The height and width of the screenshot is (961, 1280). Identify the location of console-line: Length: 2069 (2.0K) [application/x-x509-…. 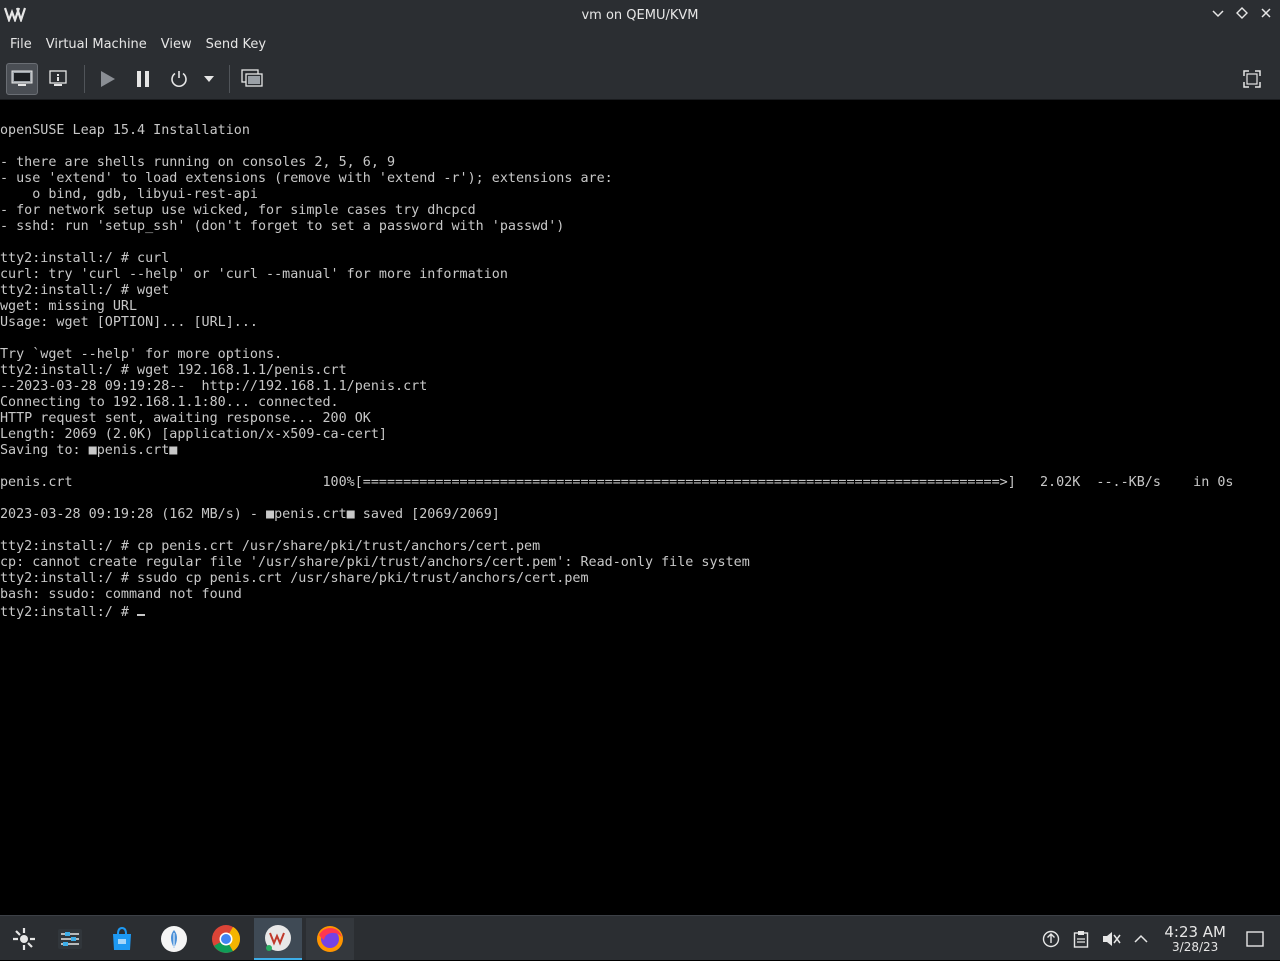
(193, 434).